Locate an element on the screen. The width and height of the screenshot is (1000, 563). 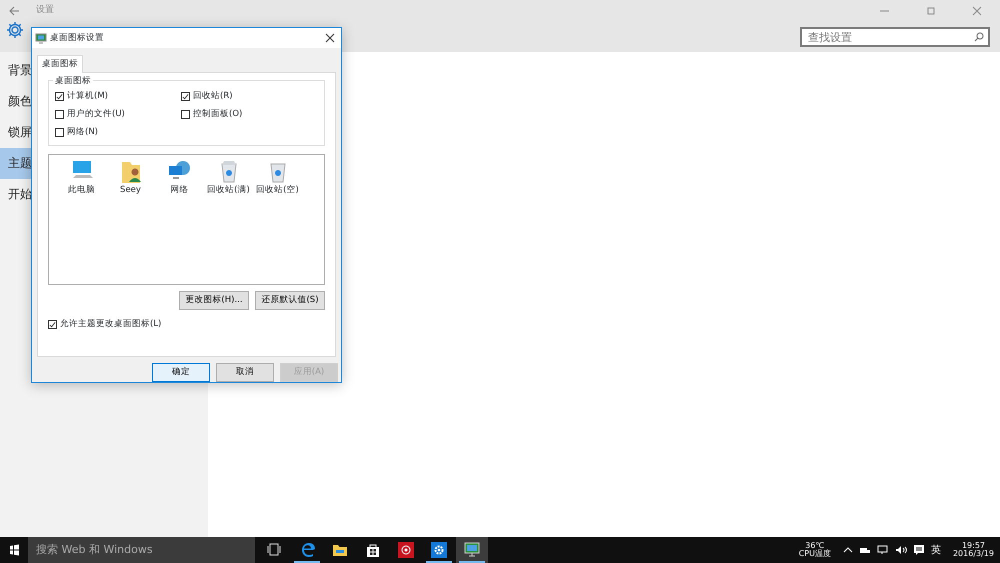
chevron-up-icon is located at coordinates (847, 550).